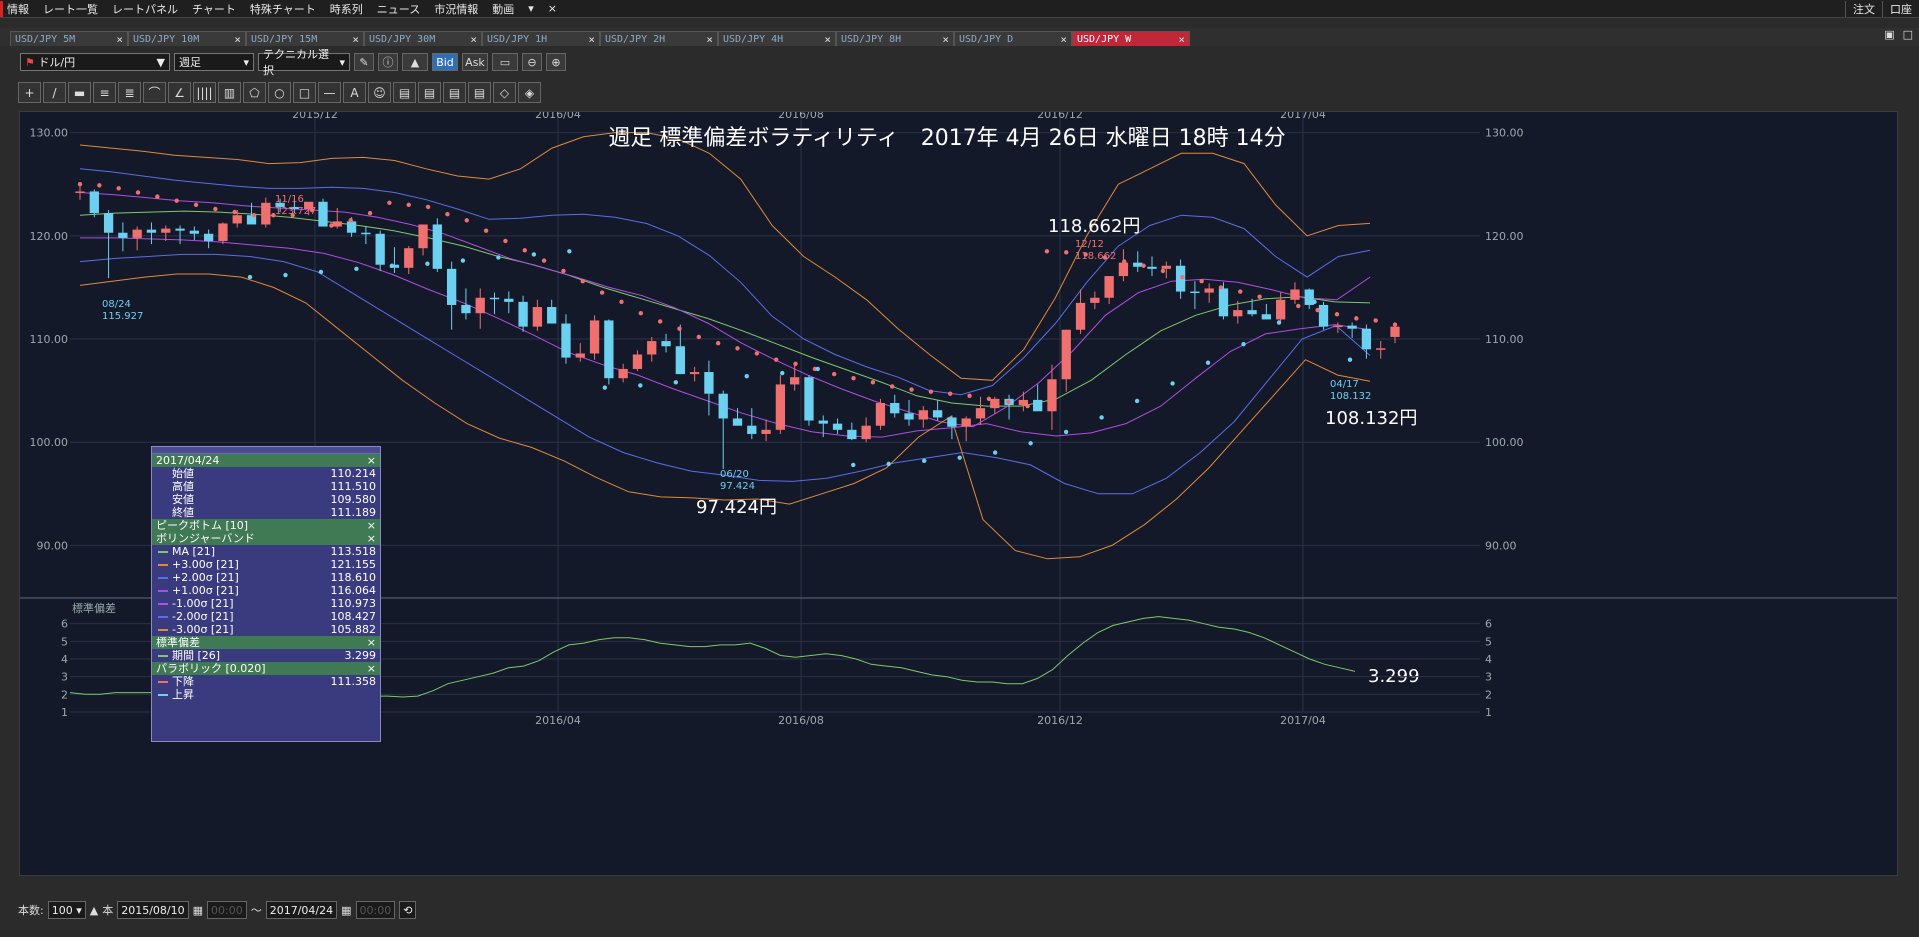  I want to click on arrow-up-icon: ▲, so click(94, 910).